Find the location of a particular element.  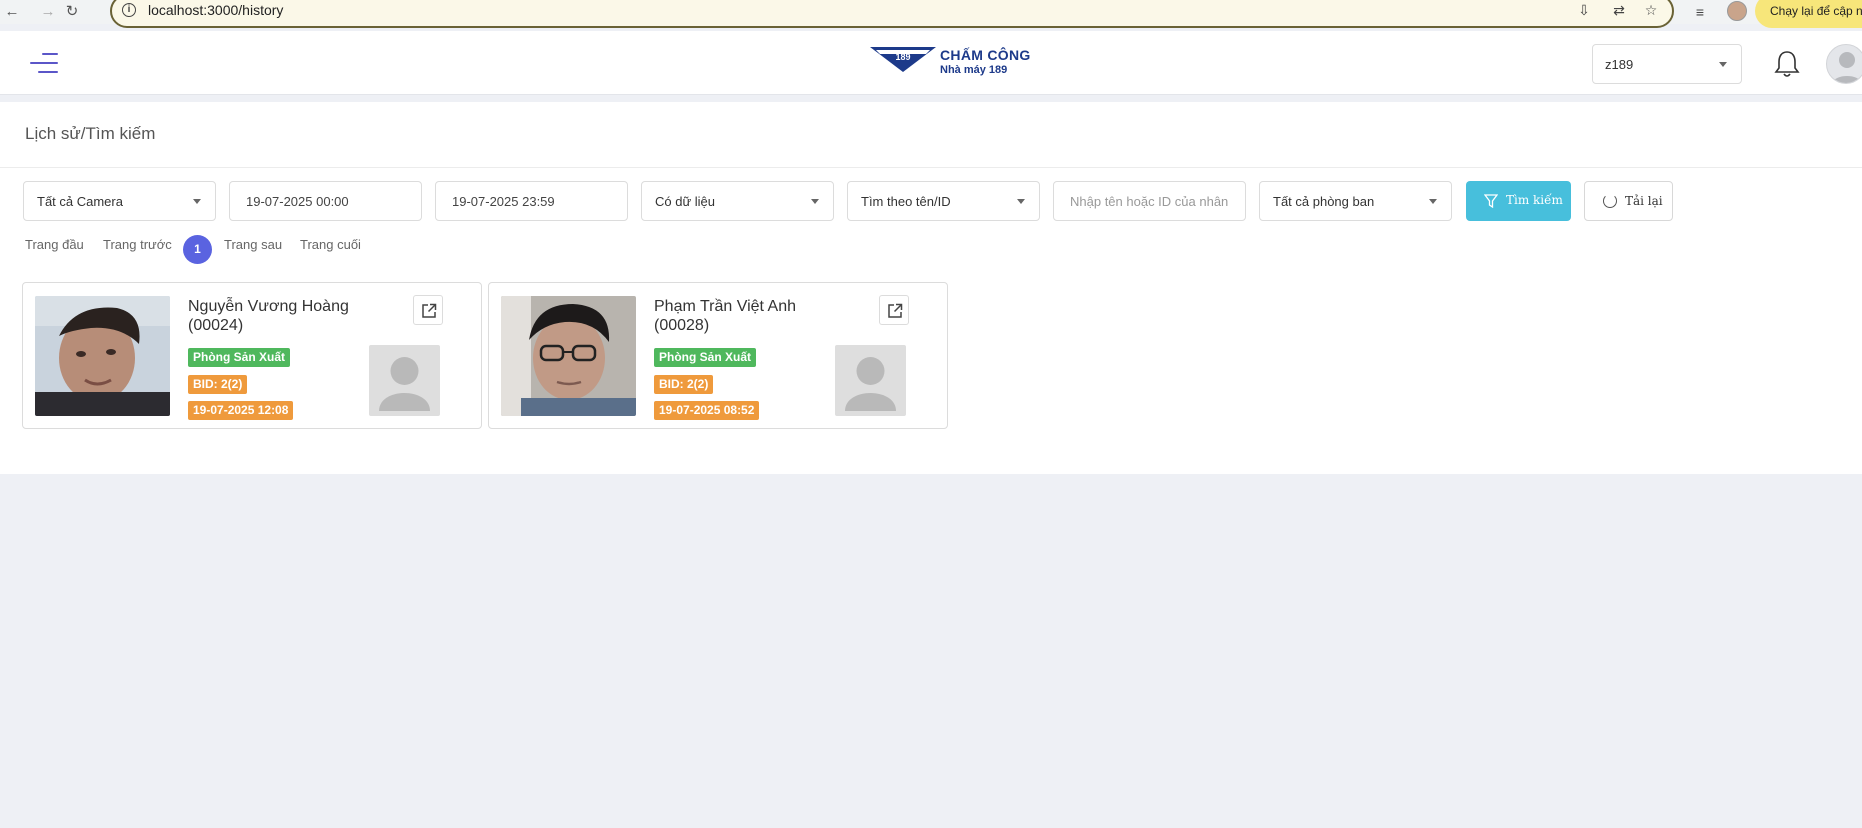

department-select: Tất cả phòng ban is located at coordinates (1355, 201).